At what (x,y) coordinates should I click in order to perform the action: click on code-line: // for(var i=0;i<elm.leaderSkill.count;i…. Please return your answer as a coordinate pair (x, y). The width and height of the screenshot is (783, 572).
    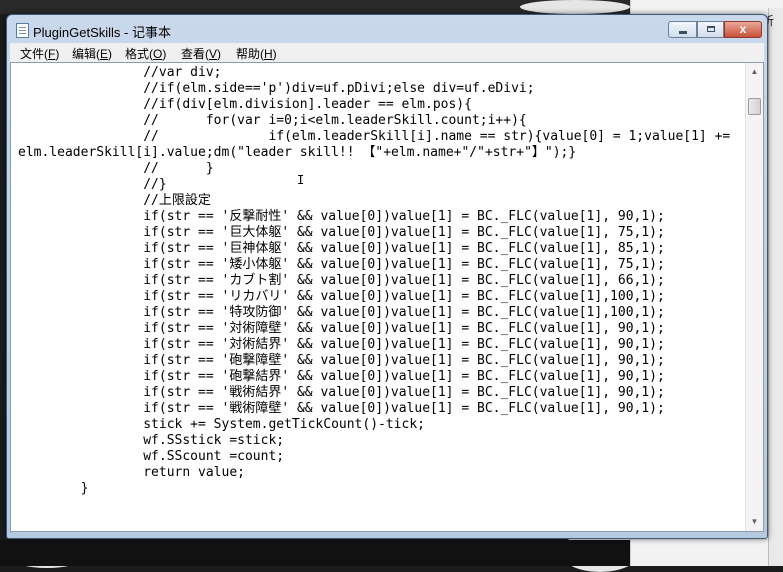
    Looking at the image, I should click on (272, 120).